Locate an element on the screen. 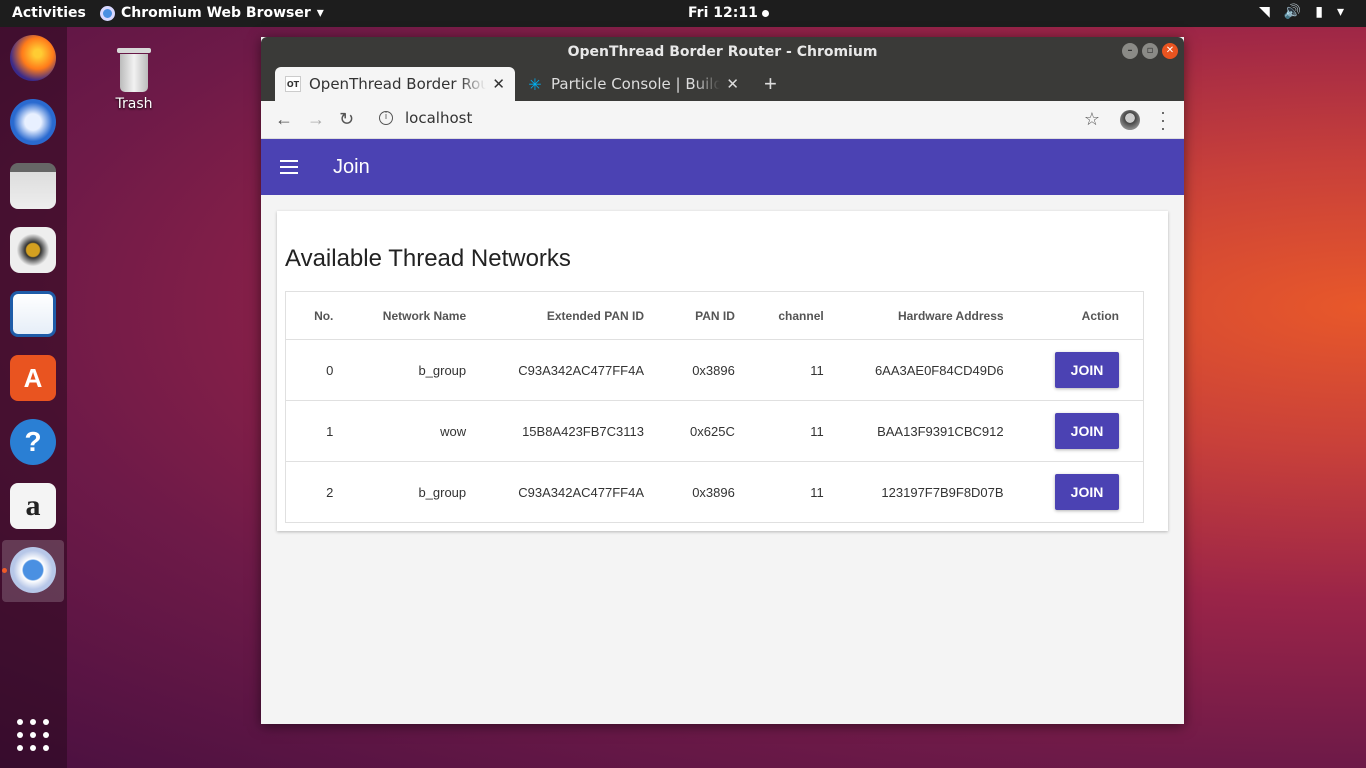  url-text: localhost is located at coordinates (439, 118).